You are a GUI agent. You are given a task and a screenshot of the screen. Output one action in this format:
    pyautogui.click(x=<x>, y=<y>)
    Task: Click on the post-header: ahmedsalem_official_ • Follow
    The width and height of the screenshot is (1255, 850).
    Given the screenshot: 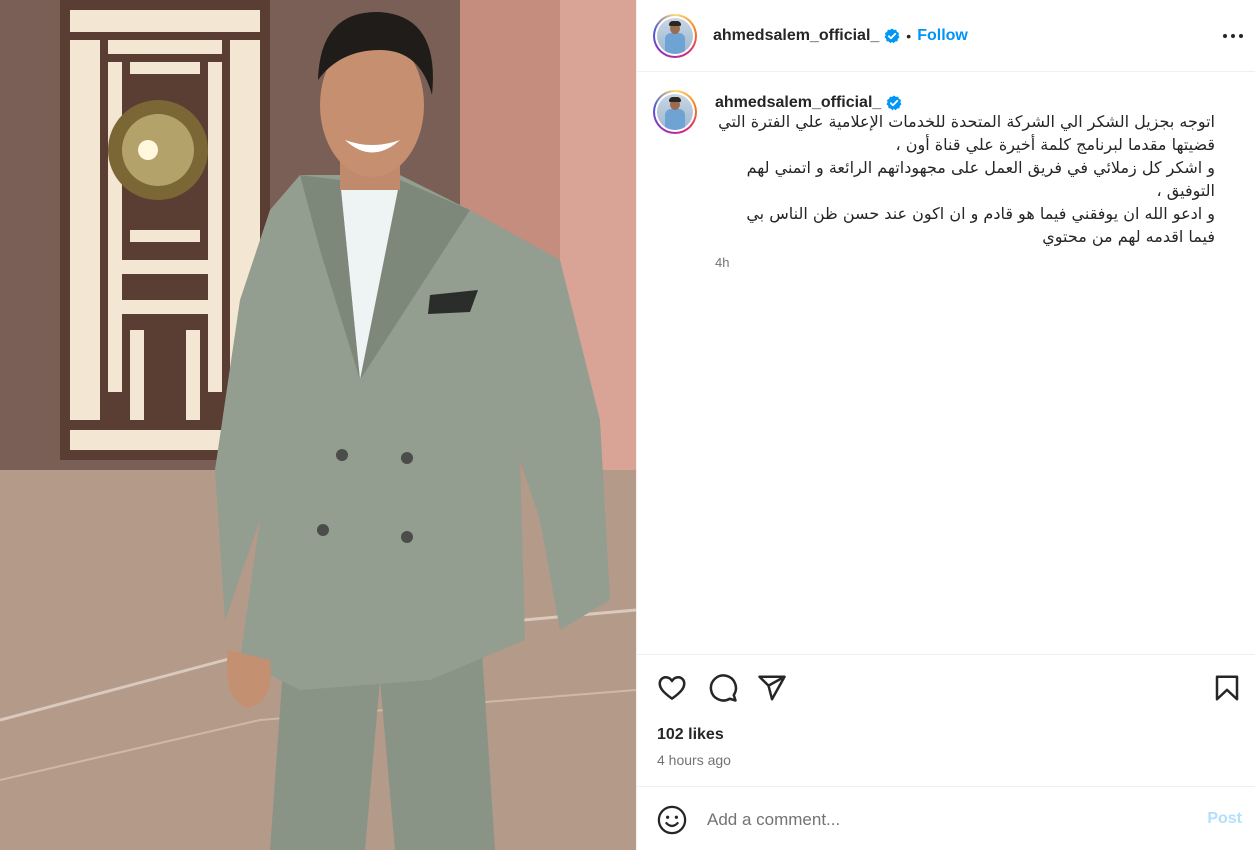 What is the action you would take?
    pyautogui.click(x=946, y=36)
    